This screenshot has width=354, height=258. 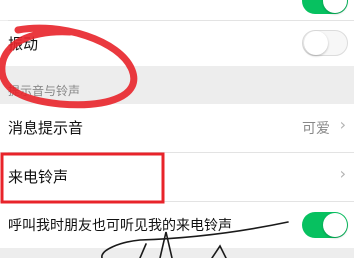 I want to click on ringtone-label: 来电铃声, so click(x=38, y=177).